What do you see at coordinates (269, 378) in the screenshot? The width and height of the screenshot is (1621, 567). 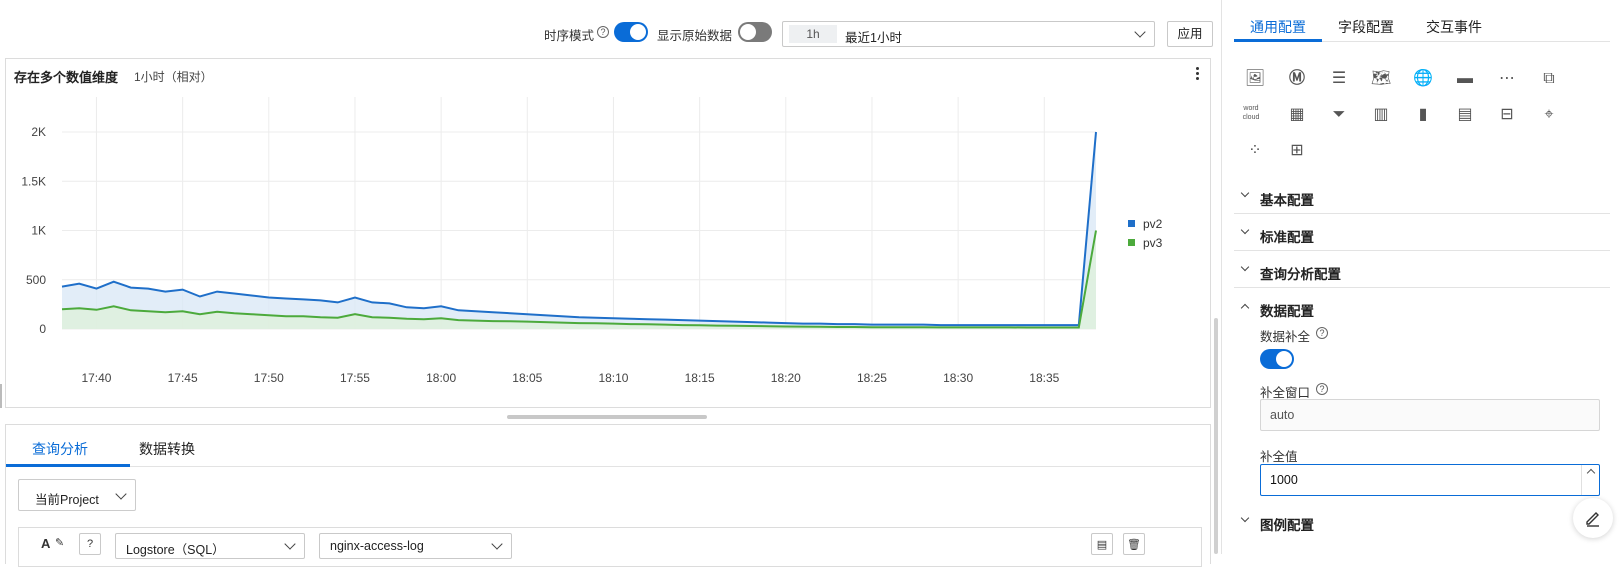 I see `x-tick-label: 17:50` at bounding box center [269, 378].